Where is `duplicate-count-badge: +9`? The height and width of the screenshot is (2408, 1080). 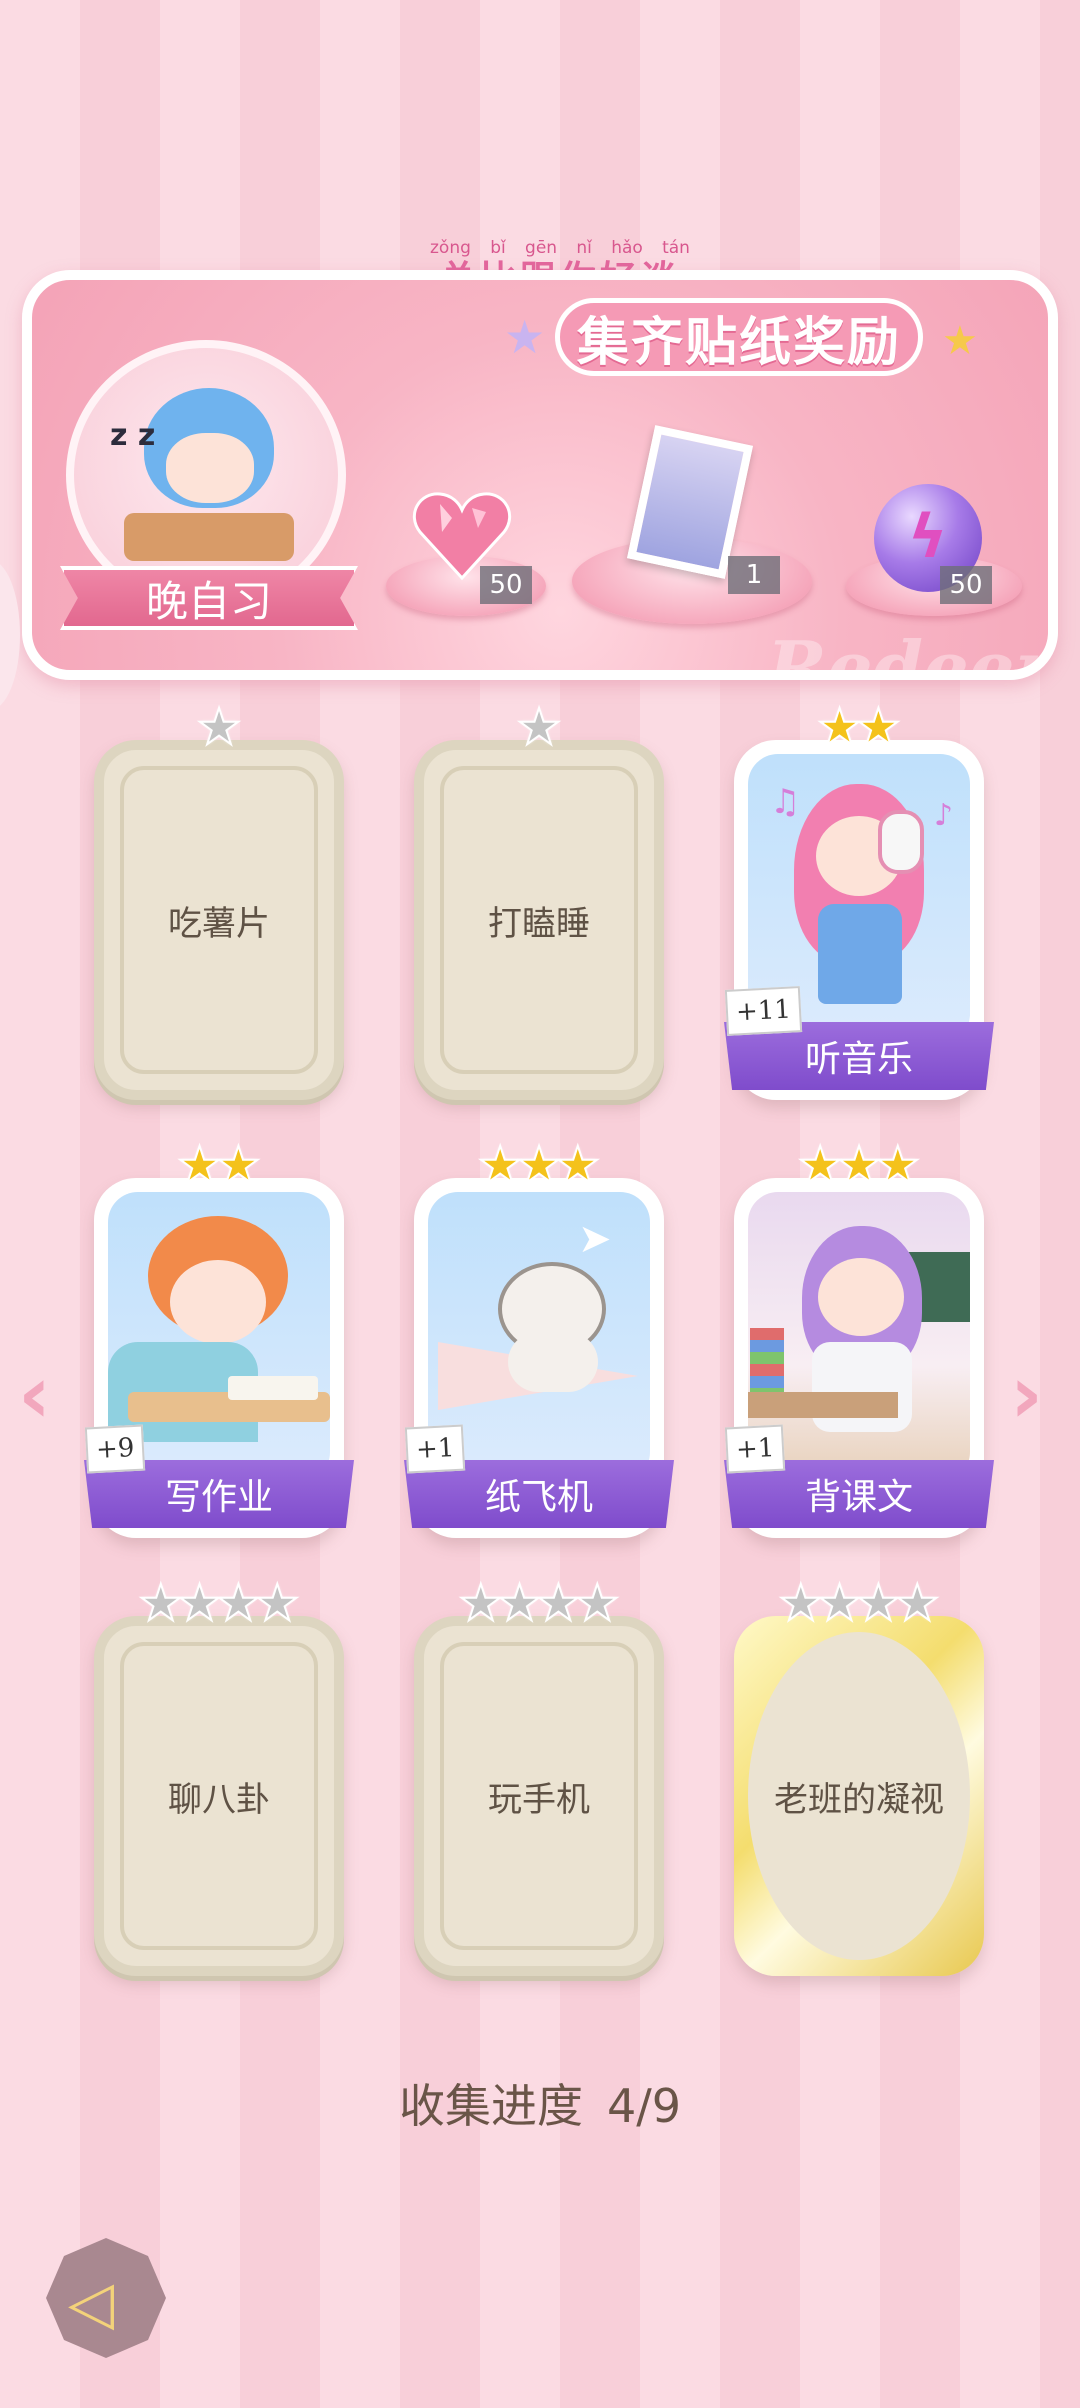 duplicate-count-badge: +9 is located at coordinates (115, 1449).